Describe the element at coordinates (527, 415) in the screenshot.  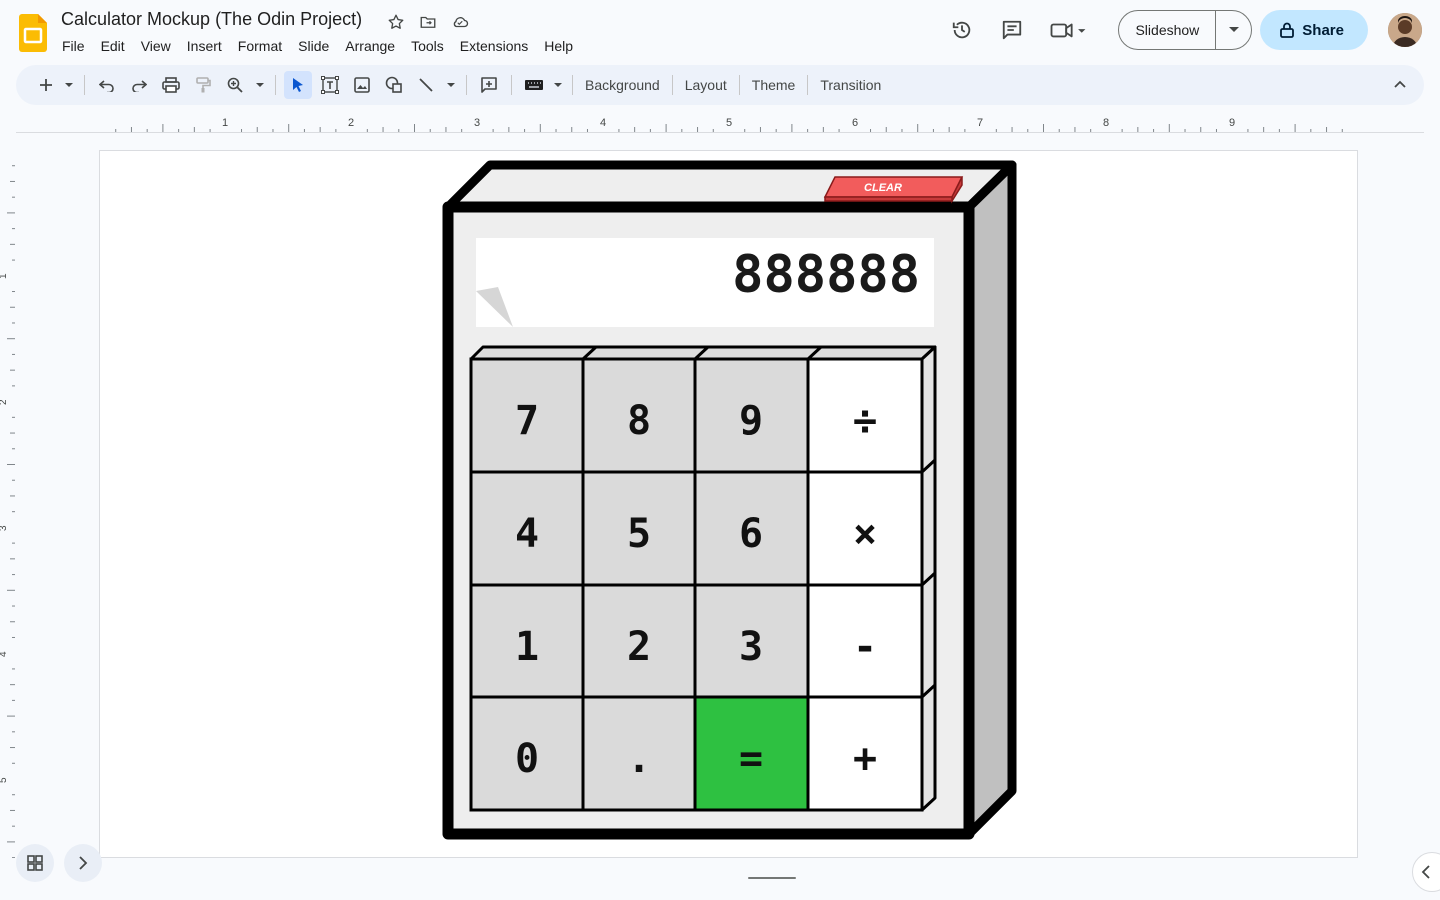
I see `key-7: 7` at that location.